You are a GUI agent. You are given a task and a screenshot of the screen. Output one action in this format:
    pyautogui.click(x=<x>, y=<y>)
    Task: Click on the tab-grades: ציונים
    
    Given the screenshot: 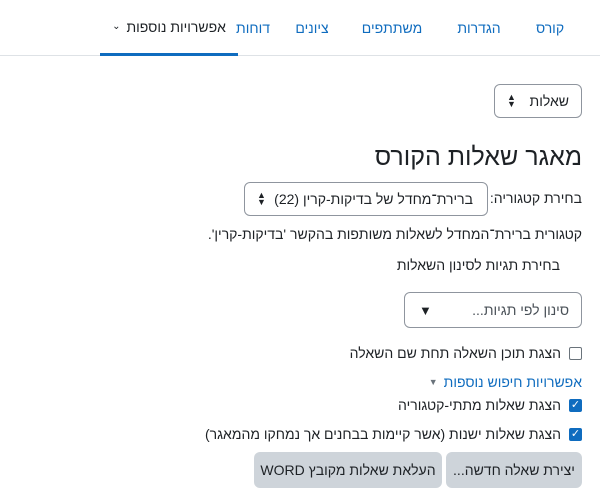 What is the action you would take?
    pyautogui.click(x=312, y=28)
    